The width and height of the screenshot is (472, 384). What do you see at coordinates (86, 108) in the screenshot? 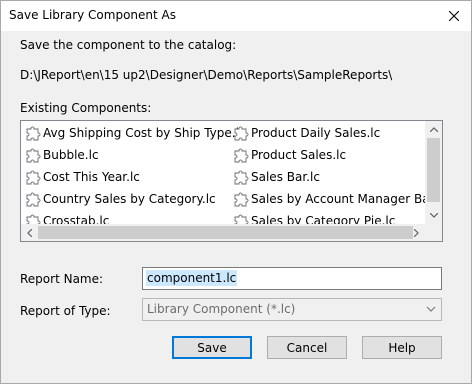
I see `existing-components-label: Existing Components:` at bounding box center [86, 108].